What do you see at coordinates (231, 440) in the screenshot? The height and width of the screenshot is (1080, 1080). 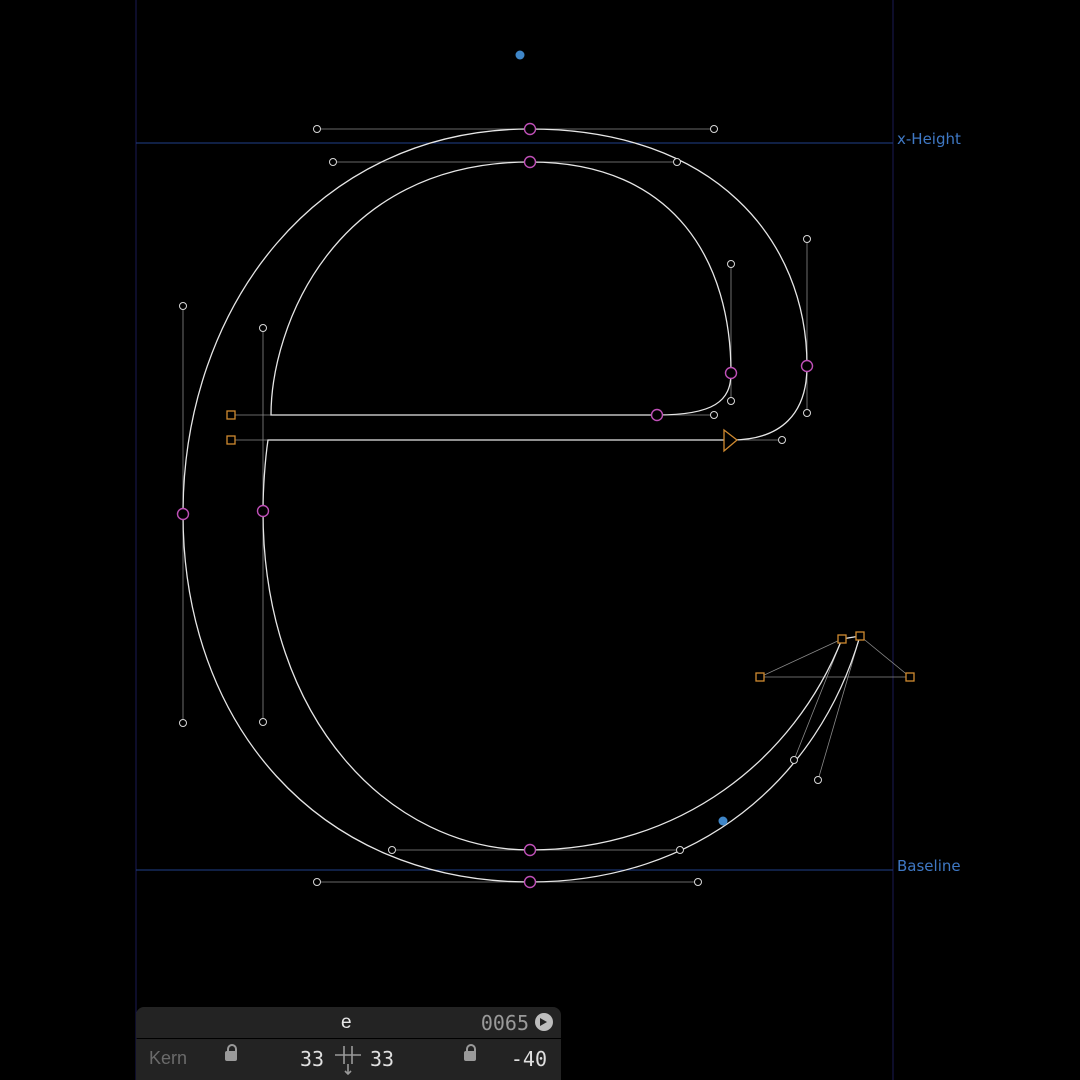 I see `corner-node-bar-bottom` at bounding box center [231, 440].